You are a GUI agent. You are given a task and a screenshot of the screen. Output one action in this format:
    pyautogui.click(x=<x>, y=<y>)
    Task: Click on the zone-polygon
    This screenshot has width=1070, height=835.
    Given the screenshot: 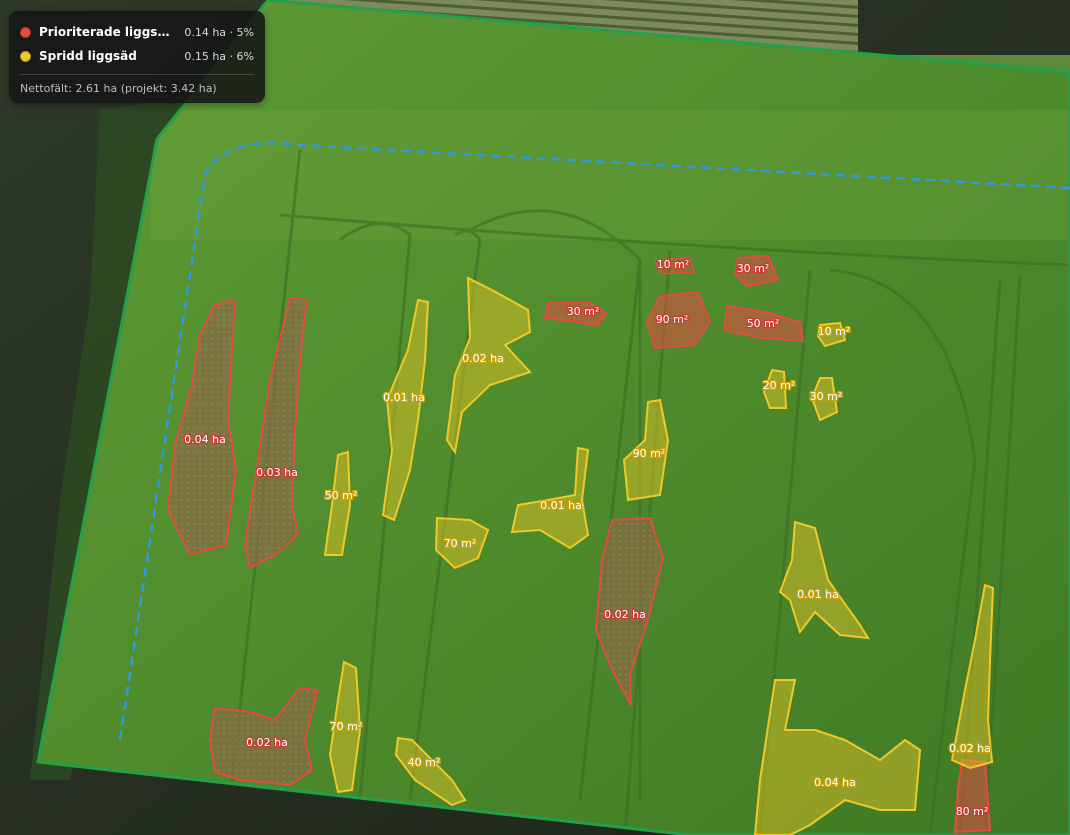 What is the action you would take?
    pyautogui.click(x=972, y=796)
    